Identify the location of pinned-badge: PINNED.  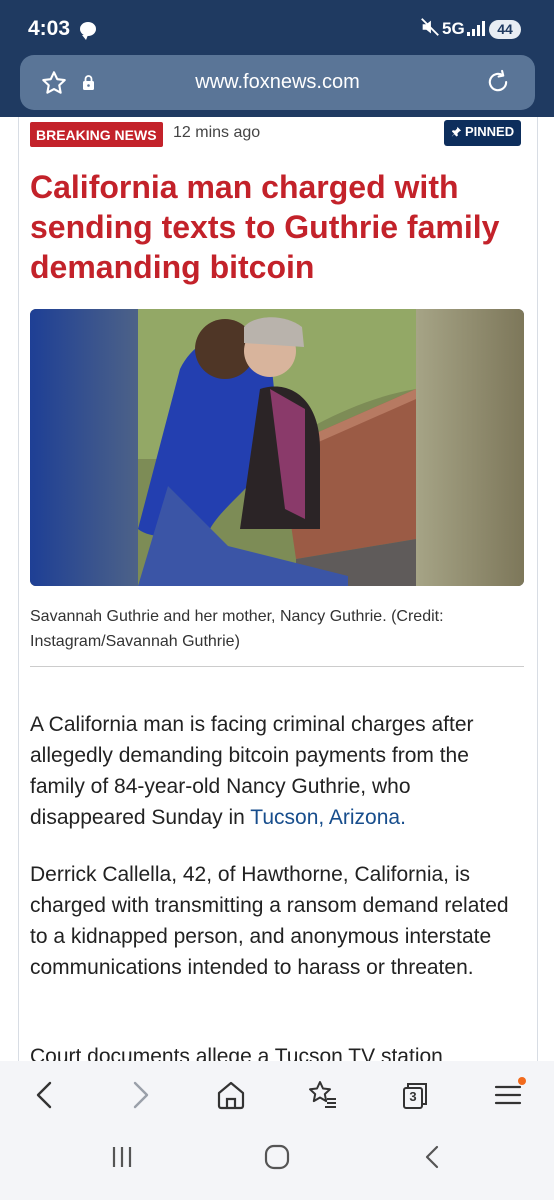
(483, 133).